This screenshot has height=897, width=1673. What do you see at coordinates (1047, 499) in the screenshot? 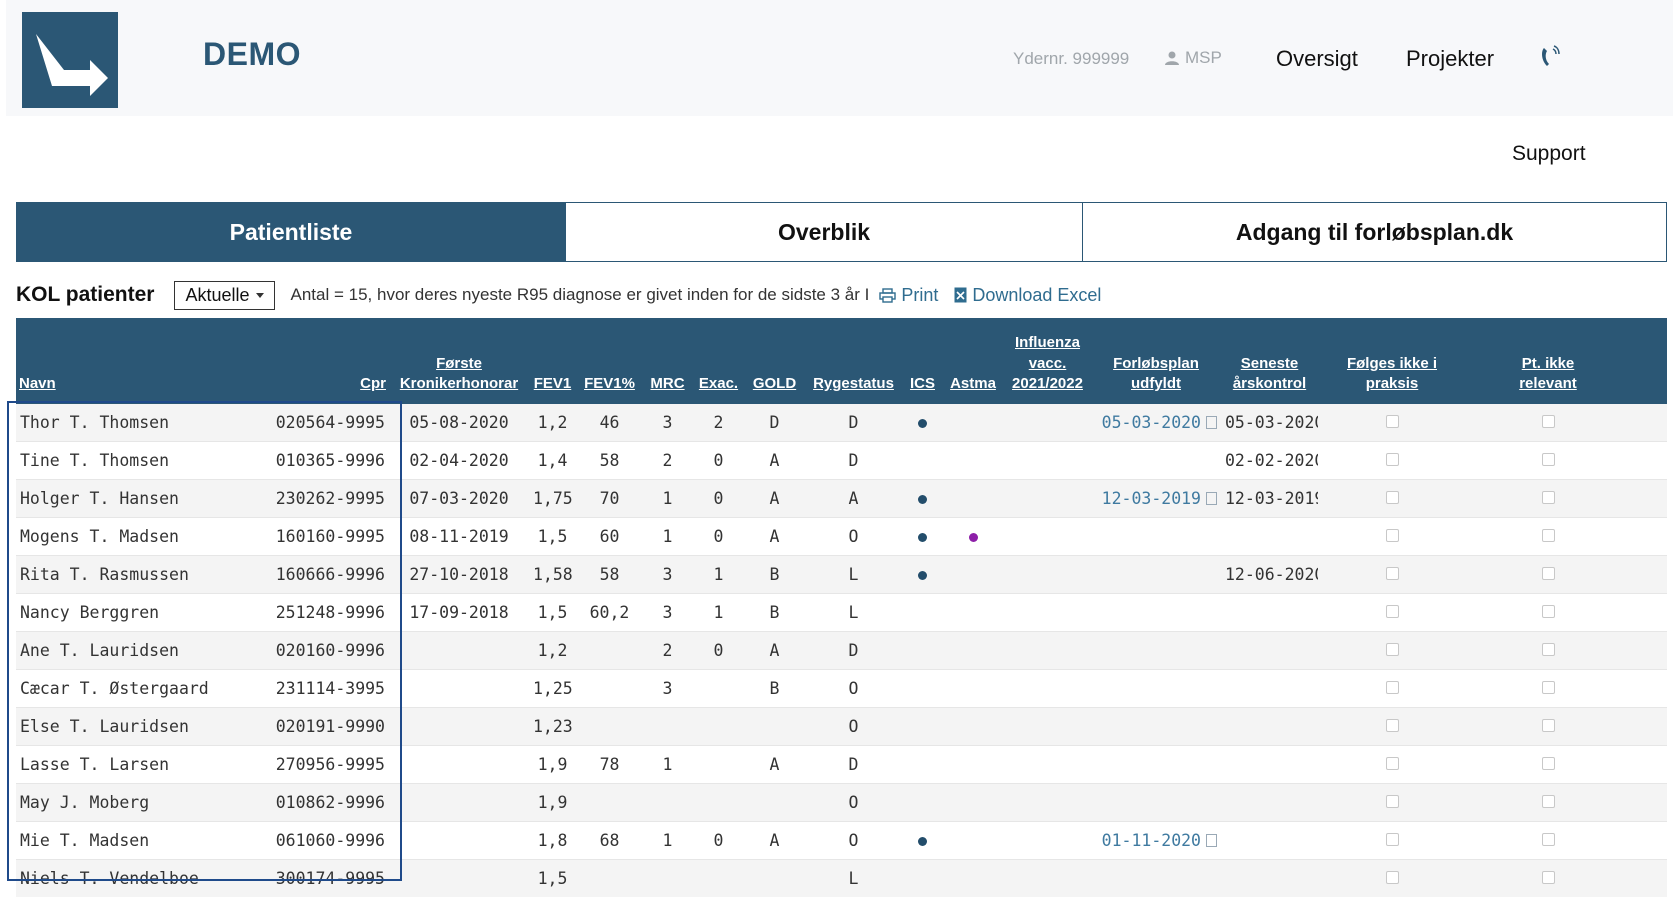
I see `influenza-cell` at bounding box center [1047, 499].